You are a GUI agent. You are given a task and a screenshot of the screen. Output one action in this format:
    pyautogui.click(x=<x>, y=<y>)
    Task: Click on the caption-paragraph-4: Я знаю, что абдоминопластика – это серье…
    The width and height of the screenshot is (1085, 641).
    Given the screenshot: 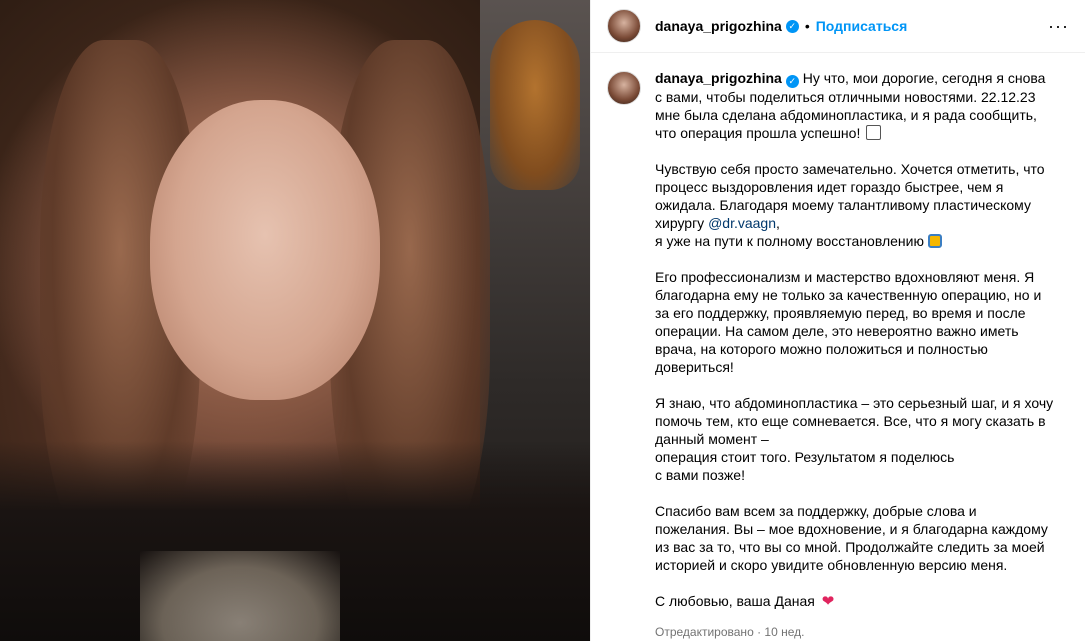 What is the action you would take?
    pyautogui.click(x=854, y=438)
    